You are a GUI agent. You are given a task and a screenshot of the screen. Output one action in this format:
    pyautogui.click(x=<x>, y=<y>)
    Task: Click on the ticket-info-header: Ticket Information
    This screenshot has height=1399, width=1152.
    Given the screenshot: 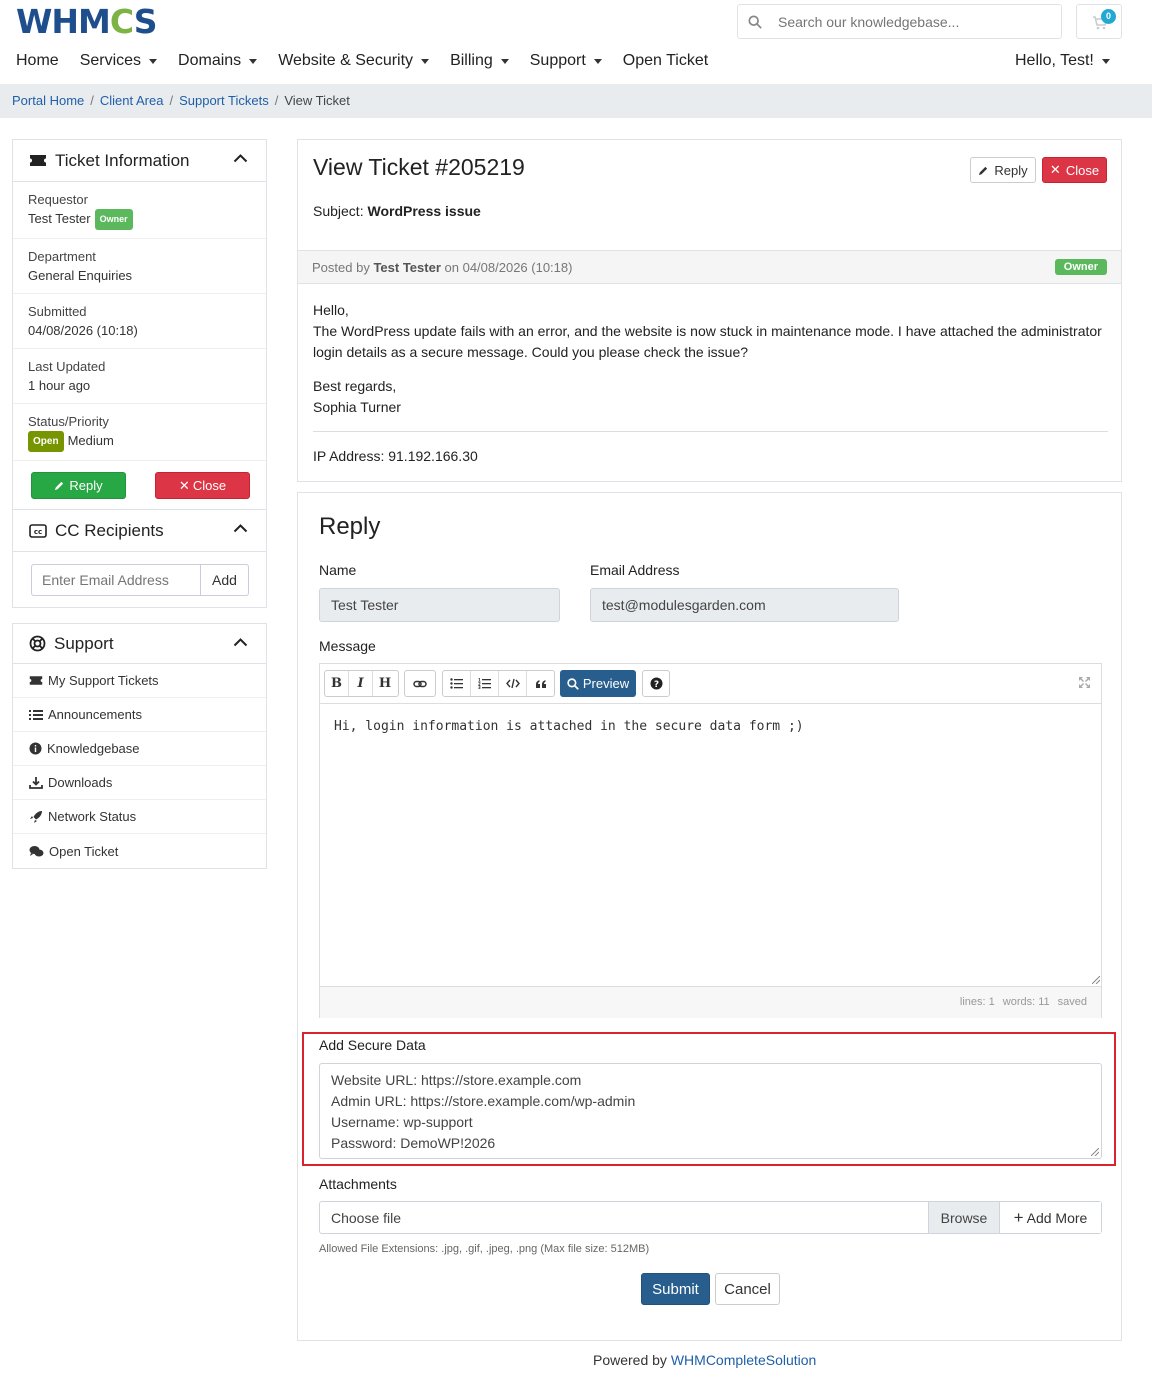 What is the action you would take?
    pyautogui.click(x=139, y=161)
    